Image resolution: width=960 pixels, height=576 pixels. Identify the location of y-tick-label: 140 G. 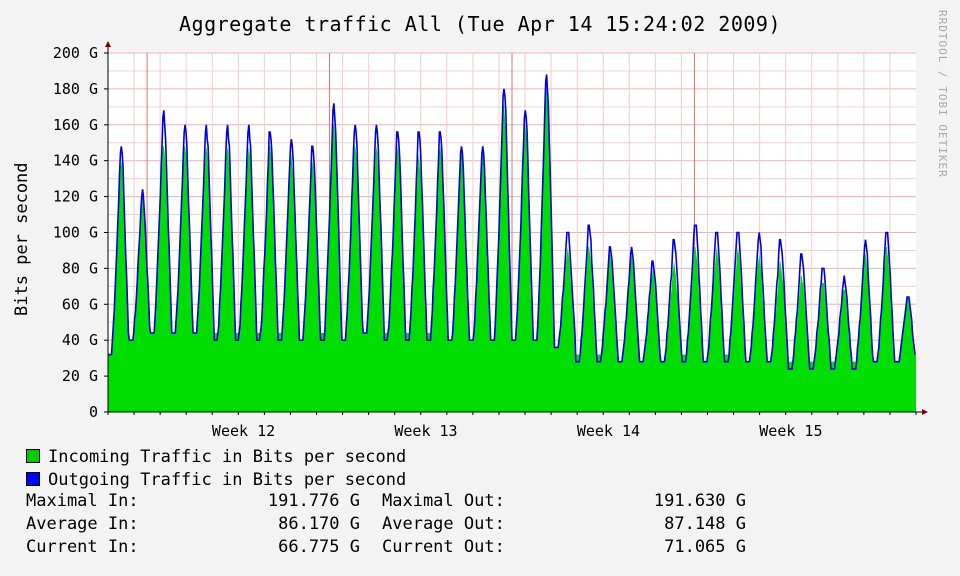
(75, 161).